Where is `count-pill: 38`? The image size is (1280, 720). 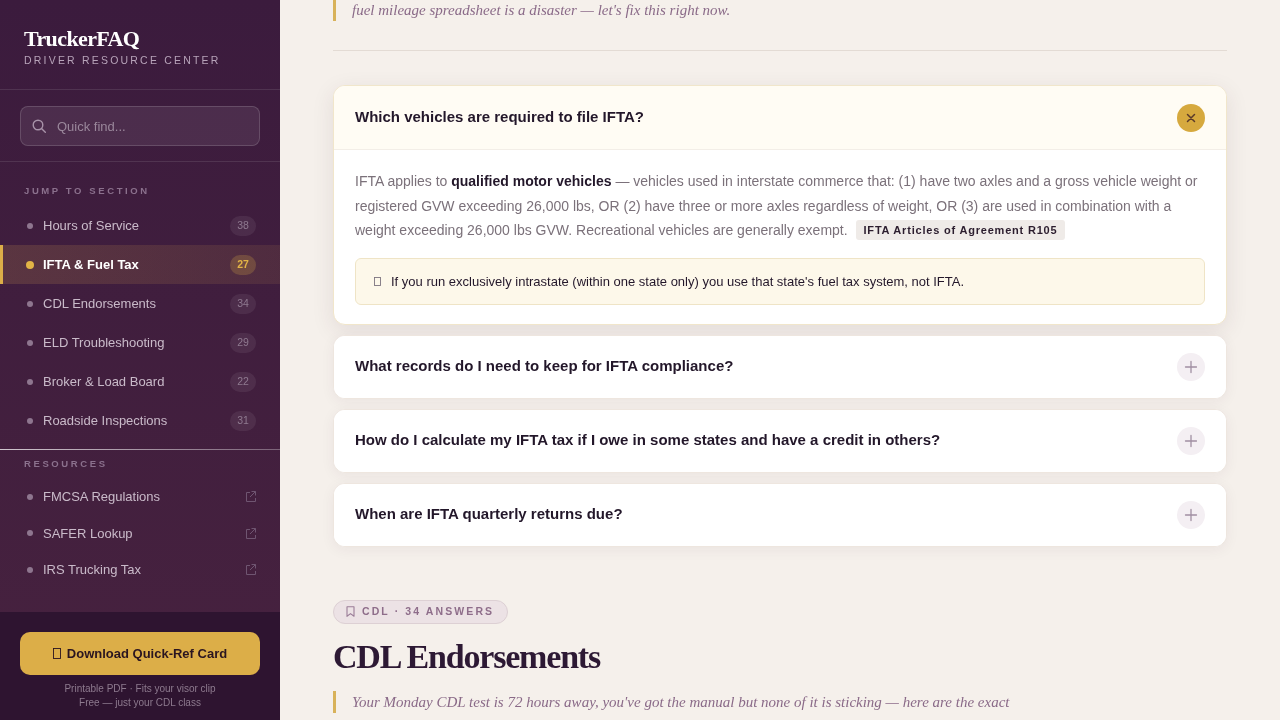 count-pill: 38 is located at coordinates (243, 225).